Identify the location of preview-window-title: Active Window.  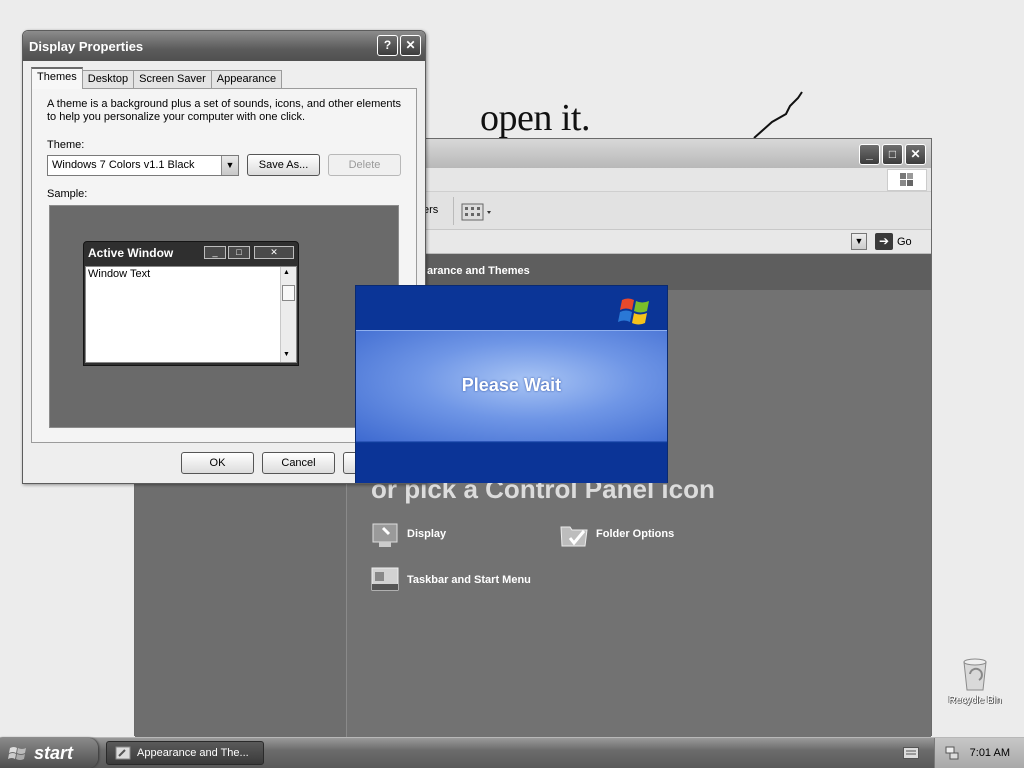
(131, 253).